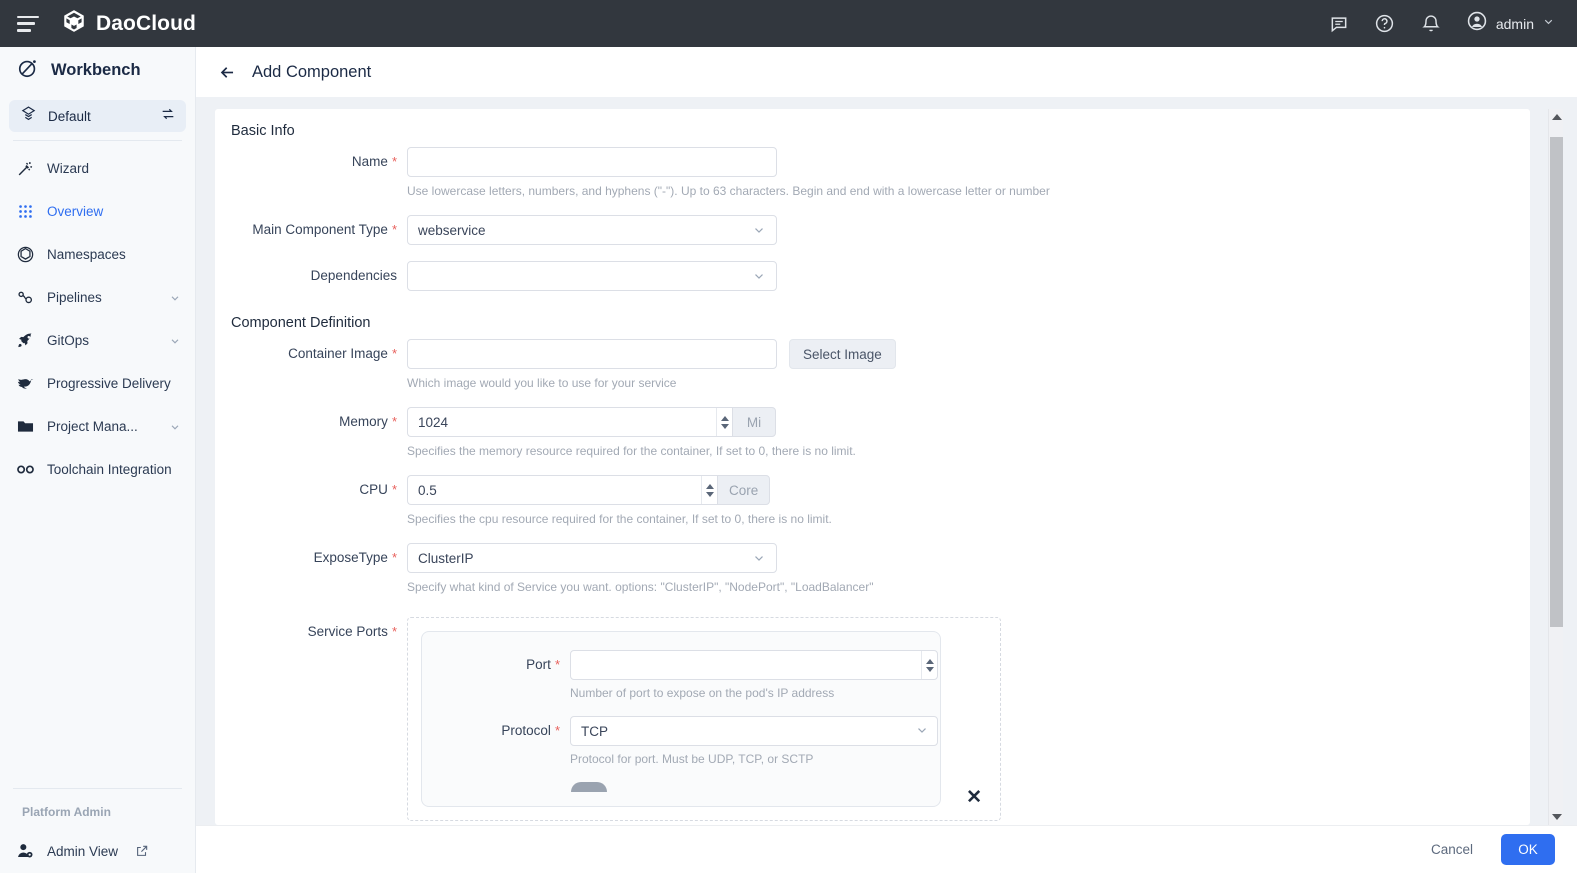 This screenshot has width=1577, height=873. Describe the element at coordinates (433, 422) in the screenshot. I see `memory-value: 1024` at that location.